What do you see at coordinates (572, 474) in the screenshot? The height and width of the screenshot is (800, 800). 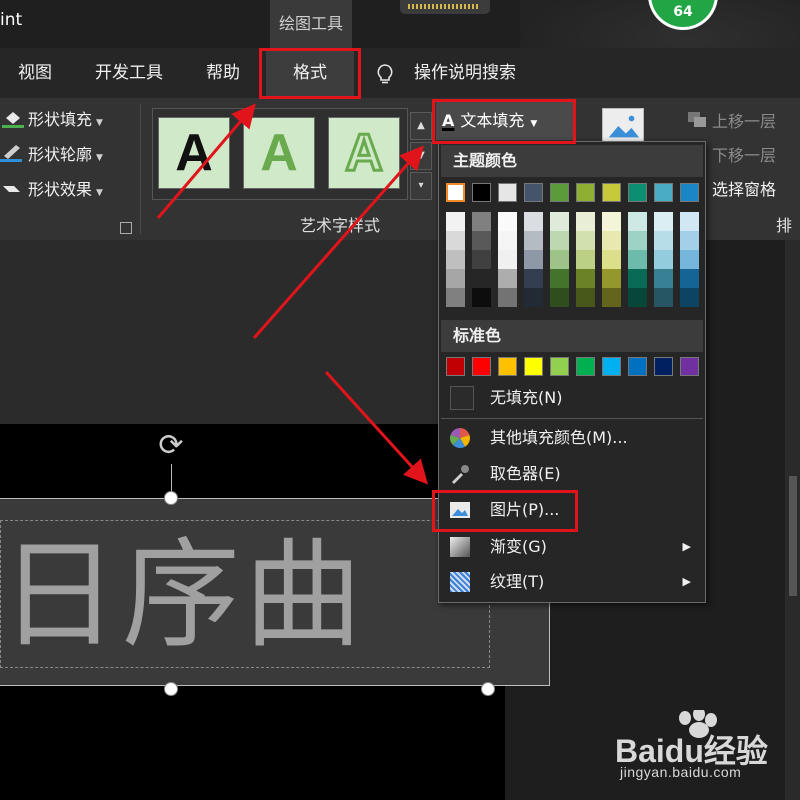 I see `menu-item-eyedropper: 取色器(E)` at bounding box center [572, 474].